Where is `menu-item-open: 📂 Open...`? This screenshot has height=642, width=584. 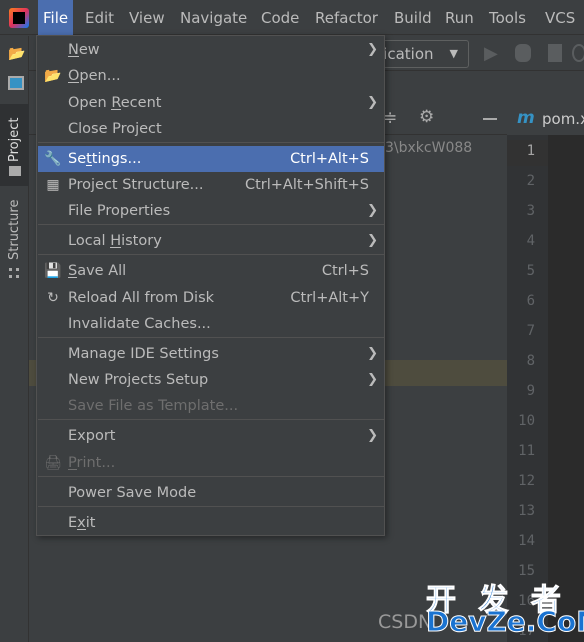
menu-item-open: 📂 Open... is located at coordinates (211, 76).